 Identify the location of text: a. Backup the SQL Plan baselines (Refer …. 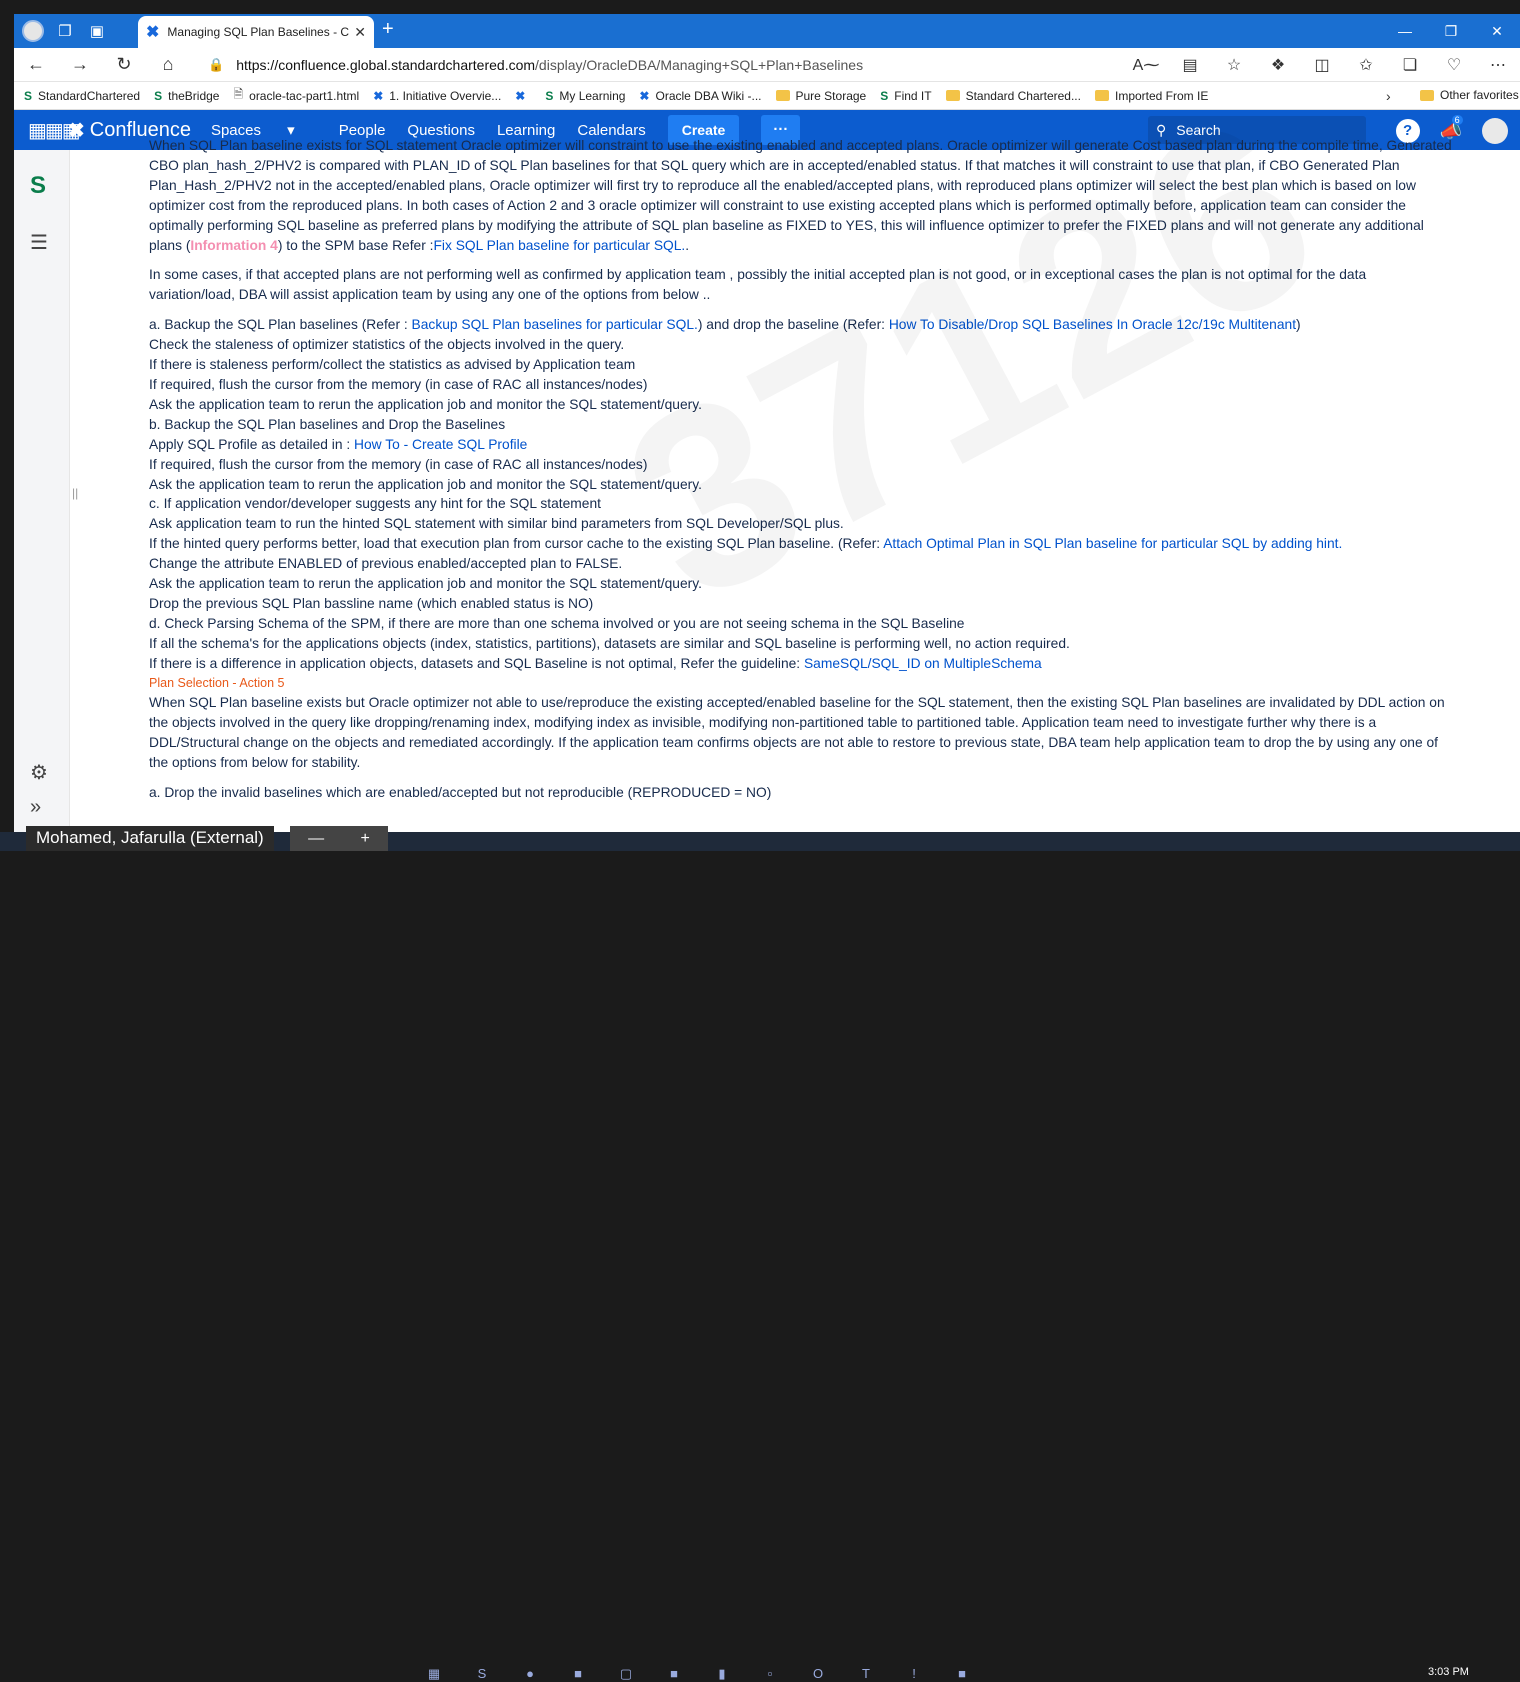
(280, 325).